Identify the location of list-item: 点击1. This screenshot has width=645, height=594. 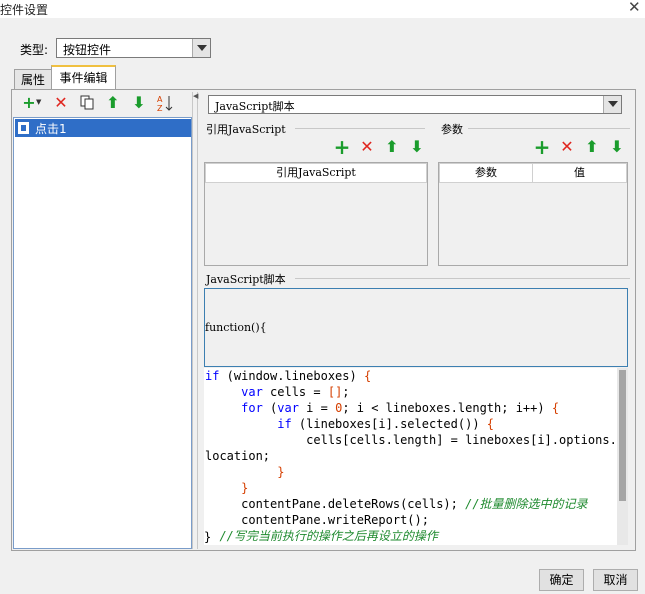
(103, 128).